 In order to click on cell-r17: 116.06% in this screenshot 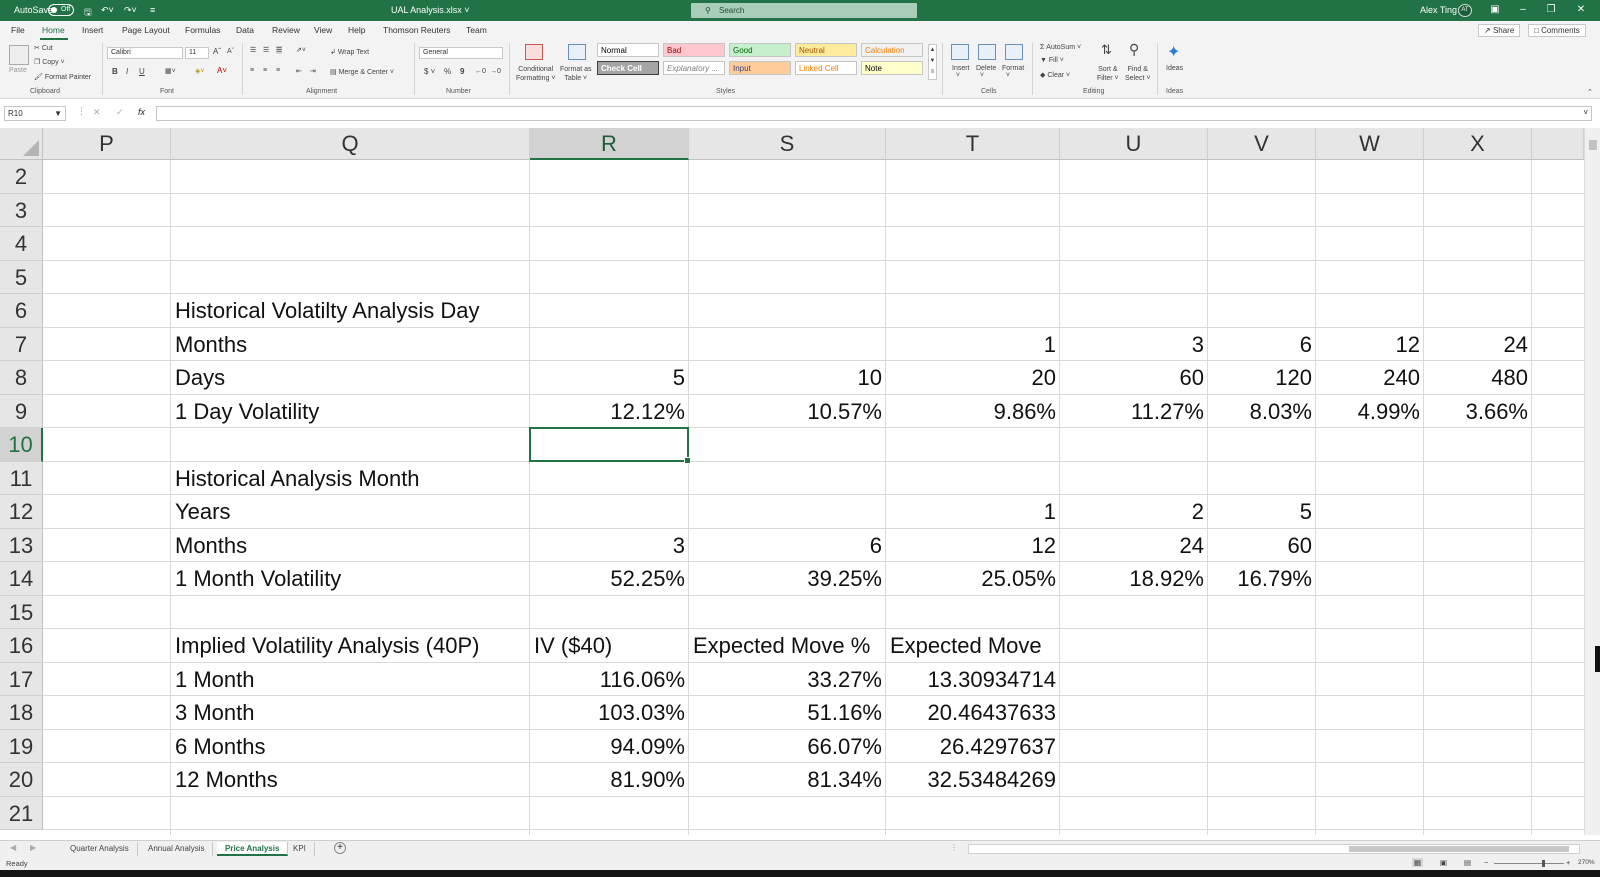, I will do `click(609, 680)`.